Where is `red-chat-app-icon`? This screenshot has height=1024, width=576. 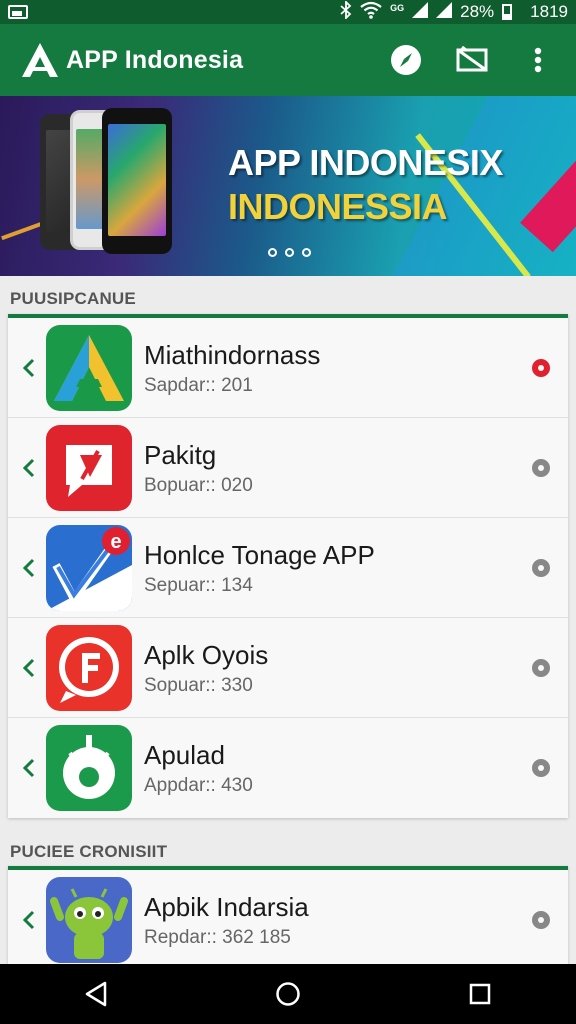 red-chat-app-icon is located at coordinates (89, 467).